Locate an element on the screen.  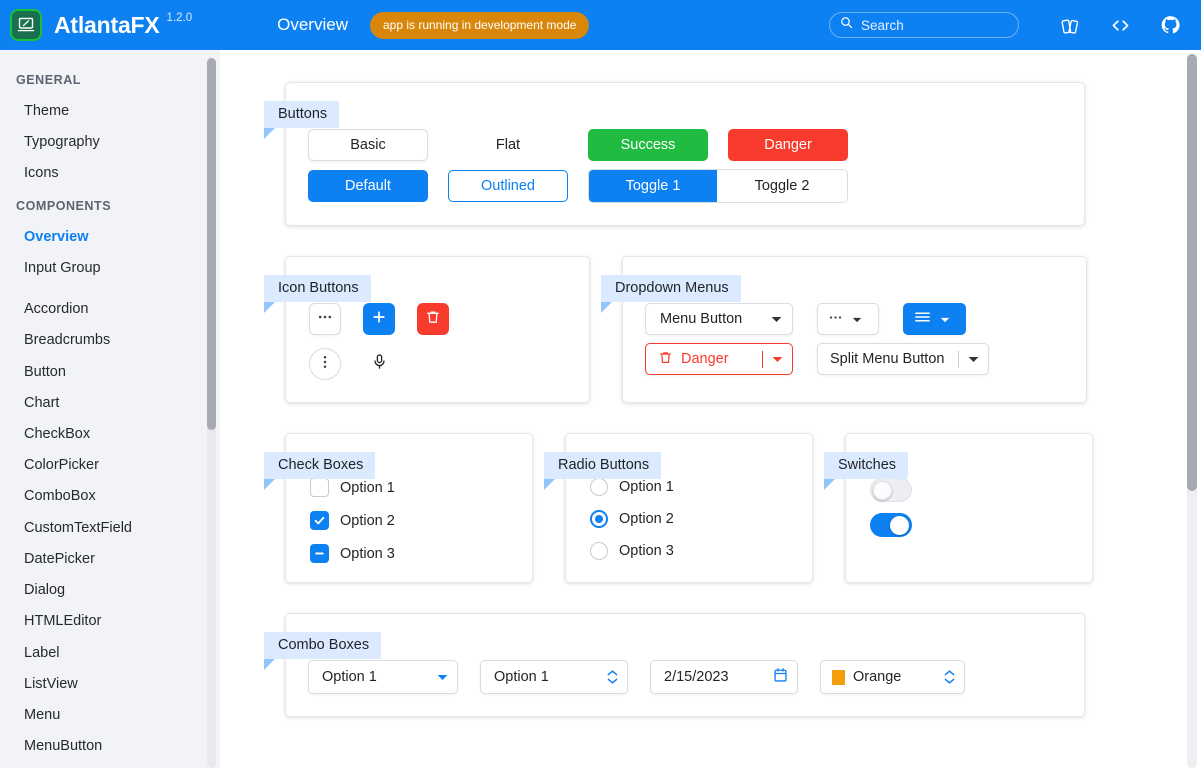
flat-button: Flat is located at coordinates (508, 145).